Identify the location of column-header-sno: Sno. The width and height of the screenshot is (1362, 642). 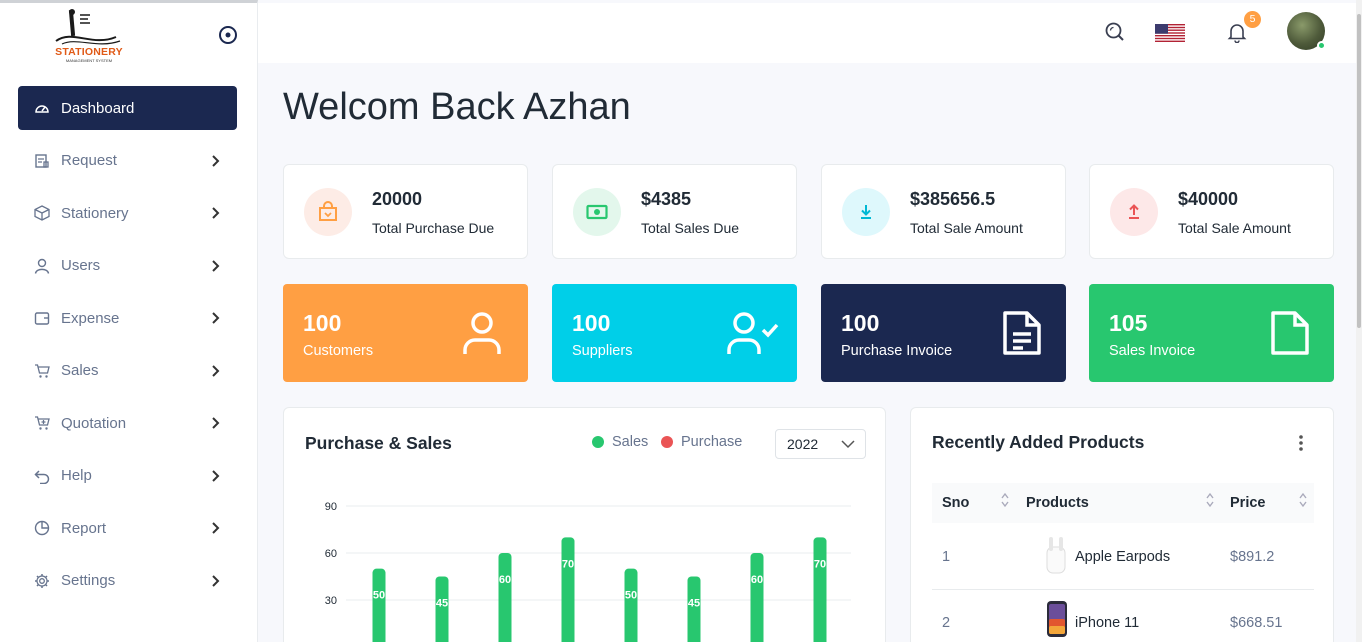
(955, 503).